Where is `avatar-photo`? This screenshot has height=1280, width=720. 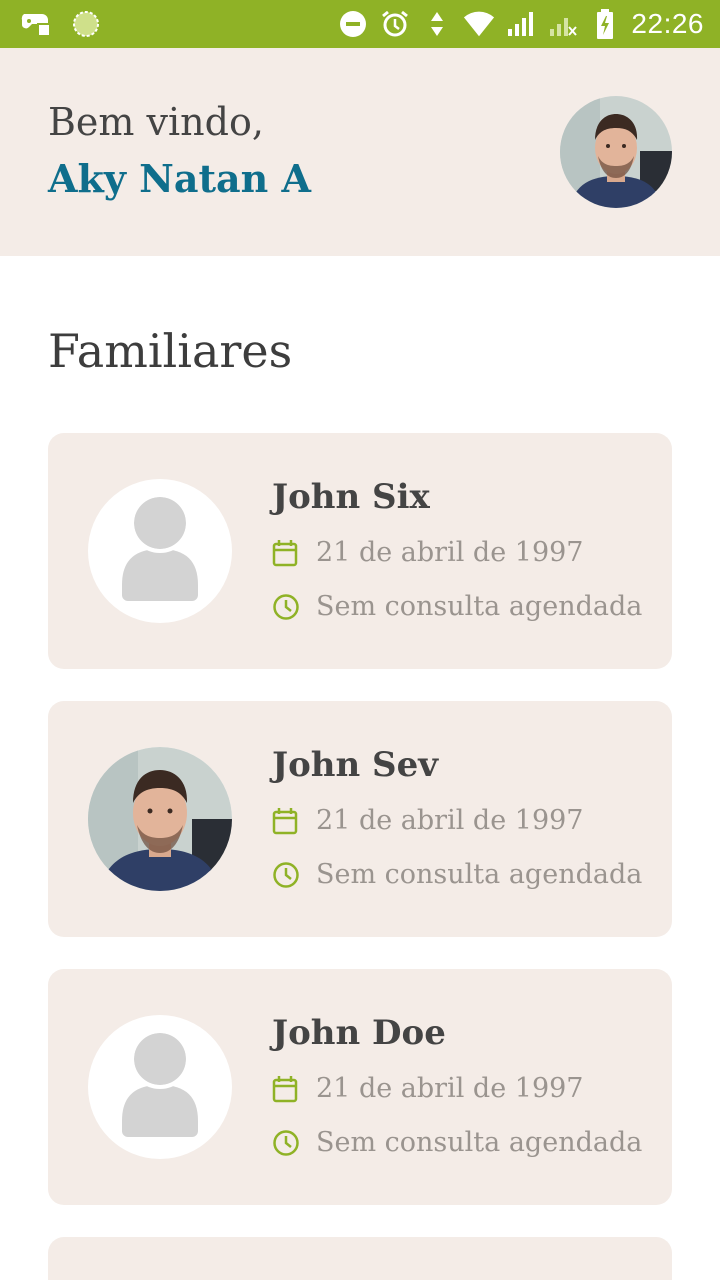 avatar-photo is located at coordinates (160, 819).